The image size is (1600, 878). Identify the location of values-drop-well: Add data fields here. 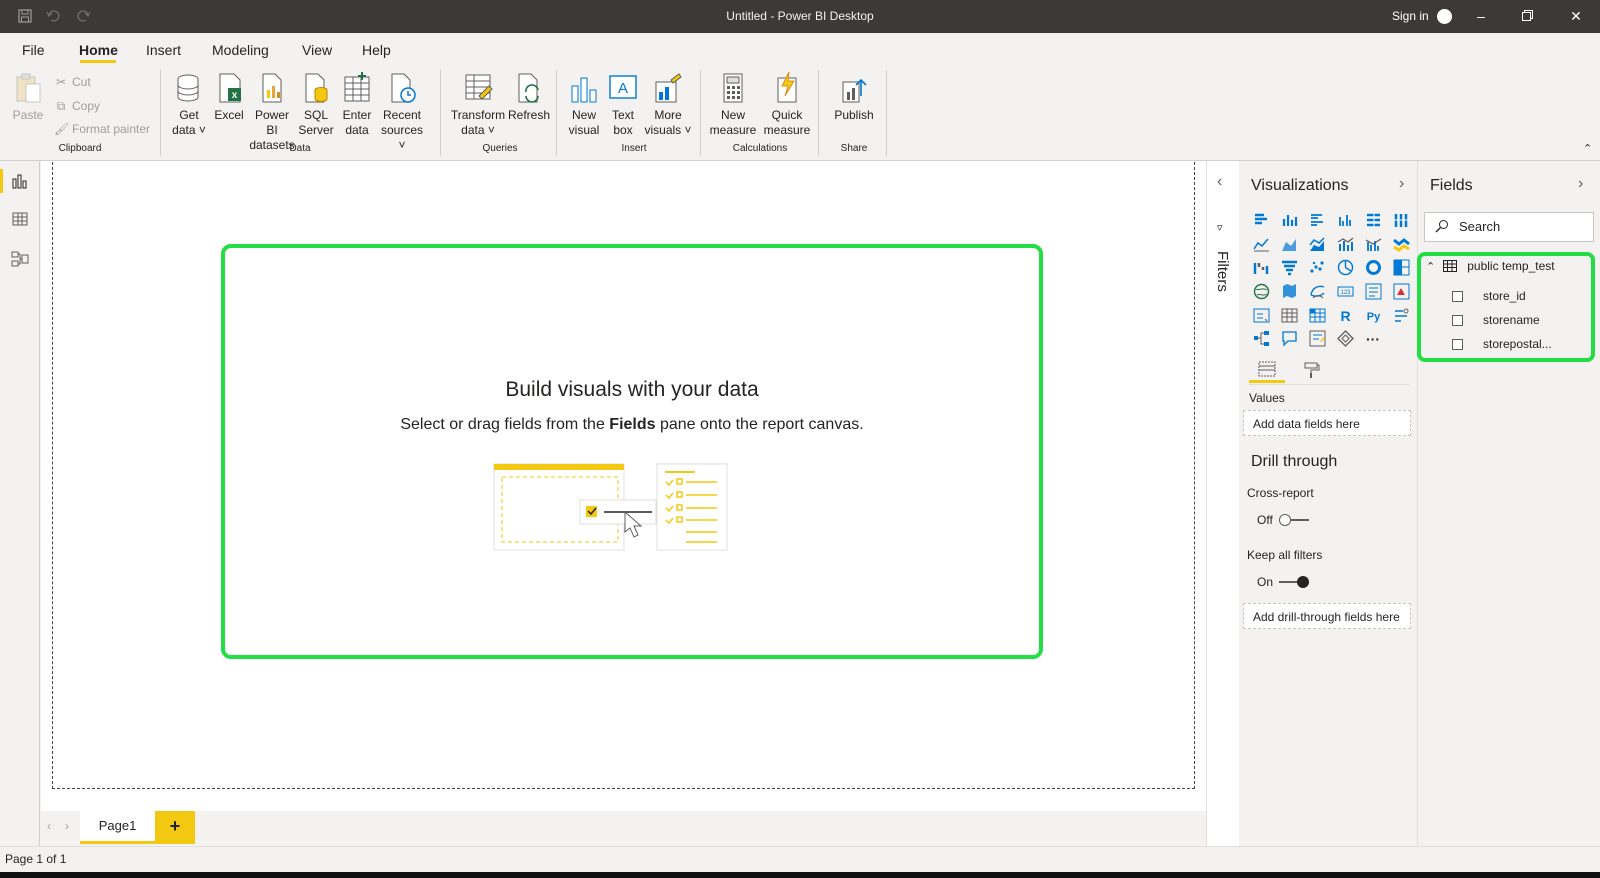
(1327, 423).